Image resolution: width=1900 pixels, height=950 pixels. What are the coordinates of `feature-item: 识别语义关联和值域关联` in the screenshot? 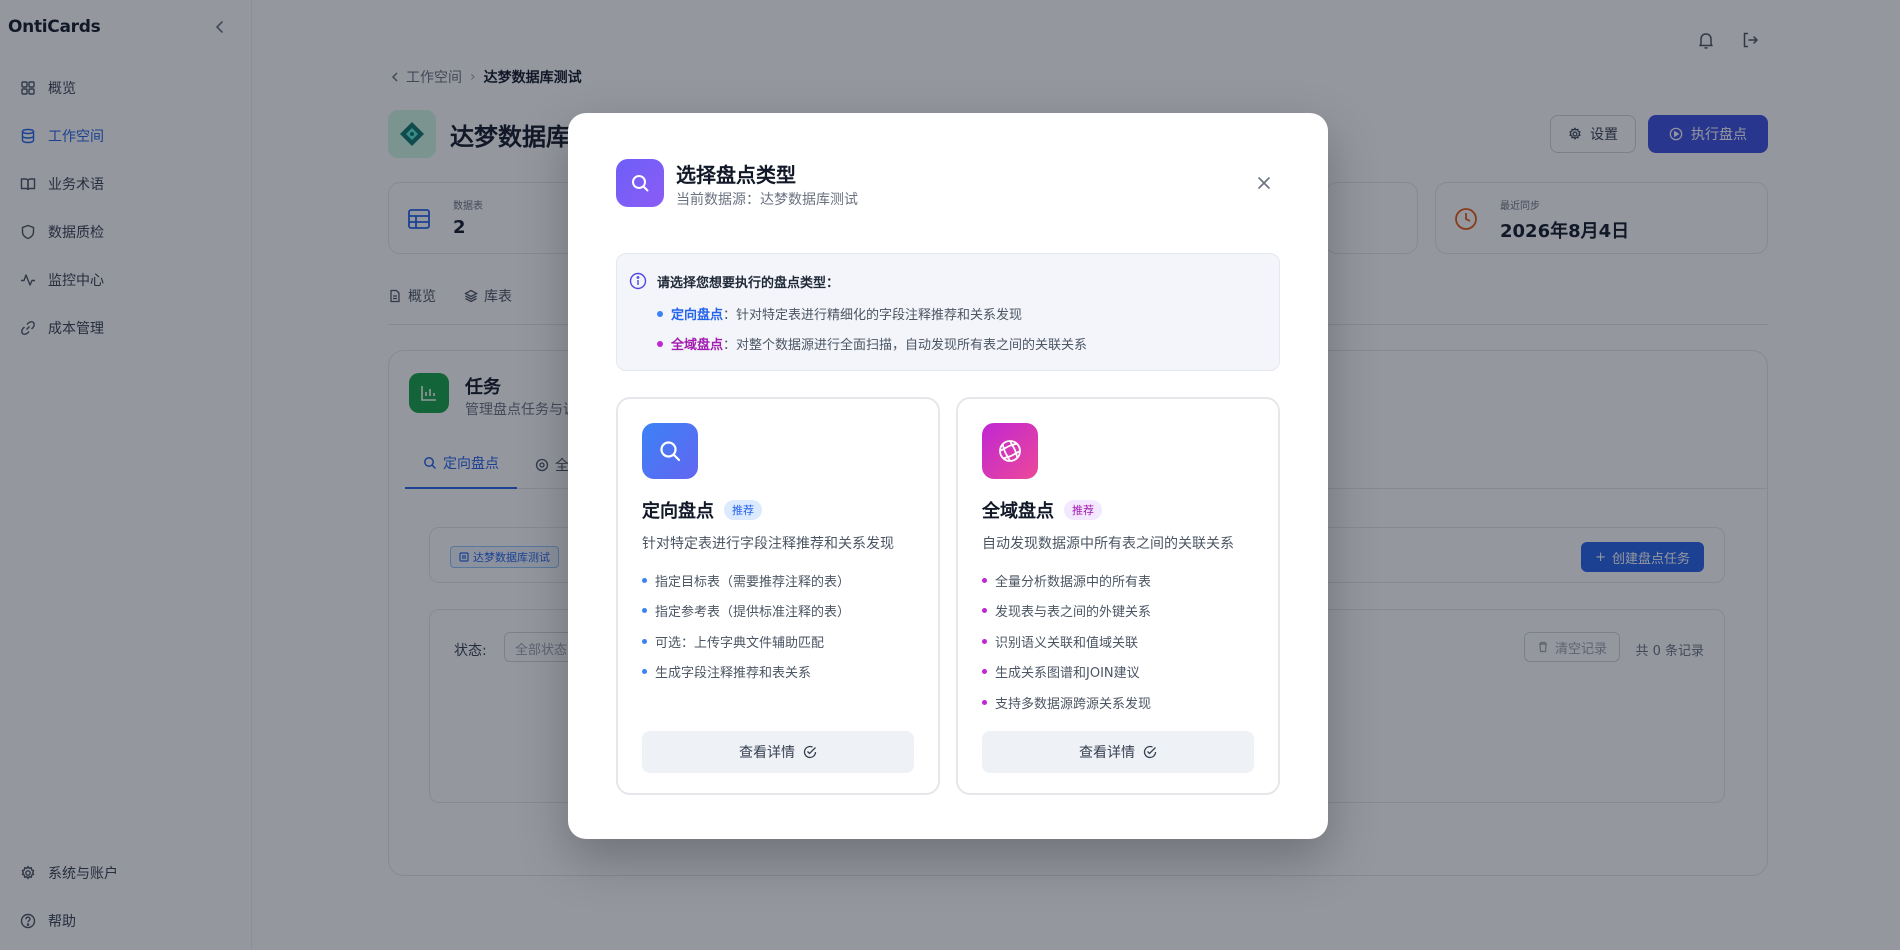 It's located at (1060, 641).